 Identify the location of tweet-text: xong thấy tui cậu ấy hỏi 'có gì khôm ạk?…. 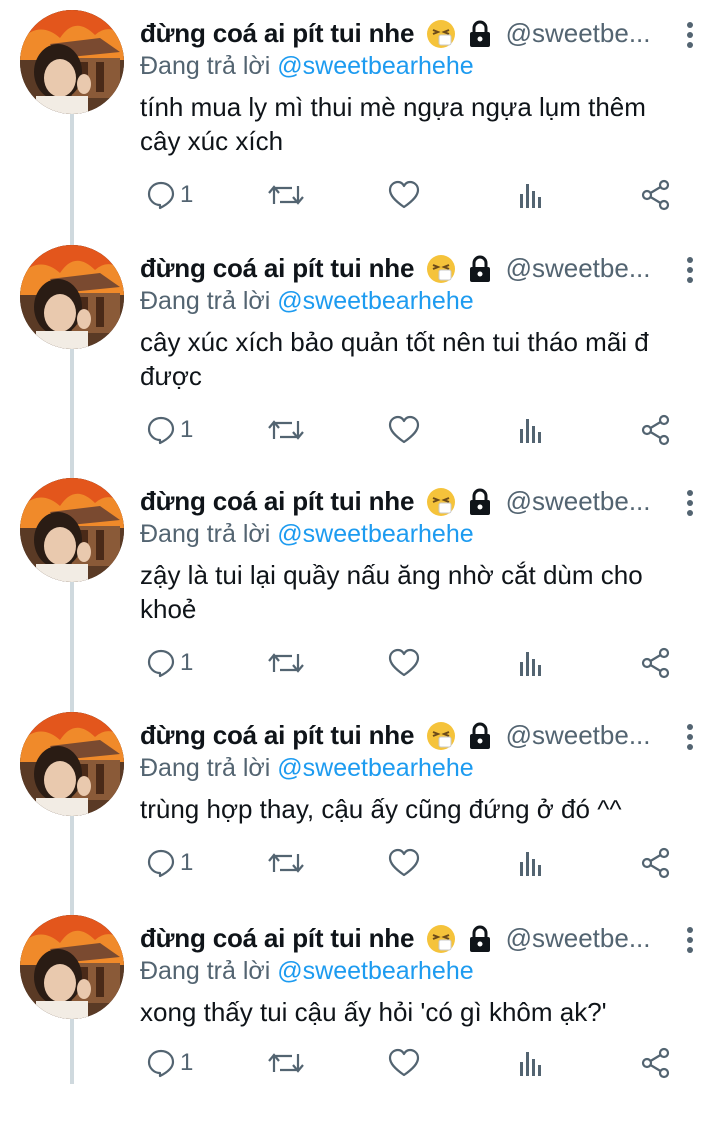
(373, 1012).